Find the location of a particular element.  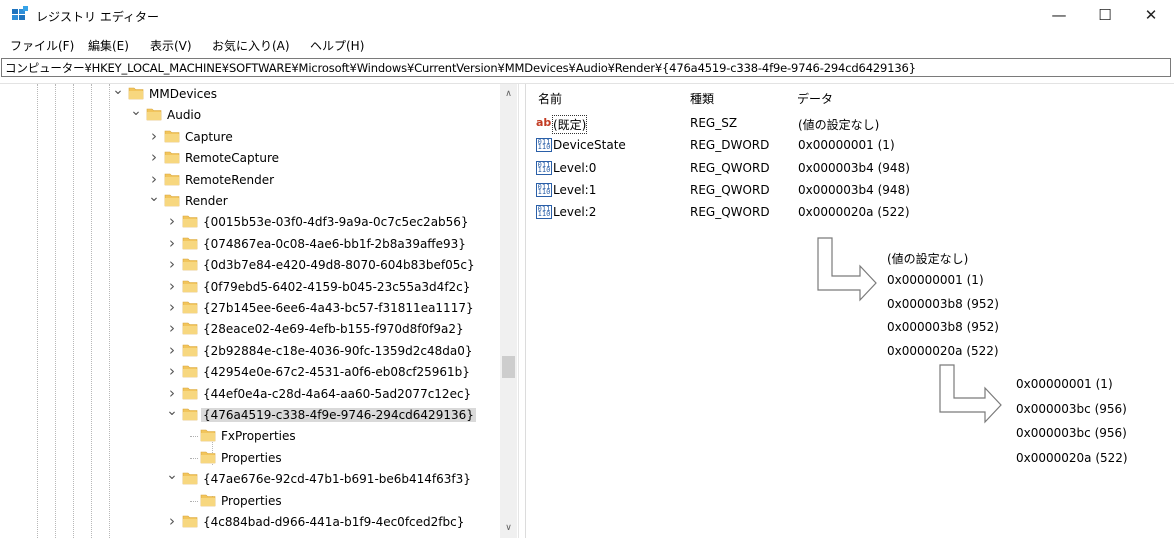

scroll-thumb is located at coordinates (508, 367).